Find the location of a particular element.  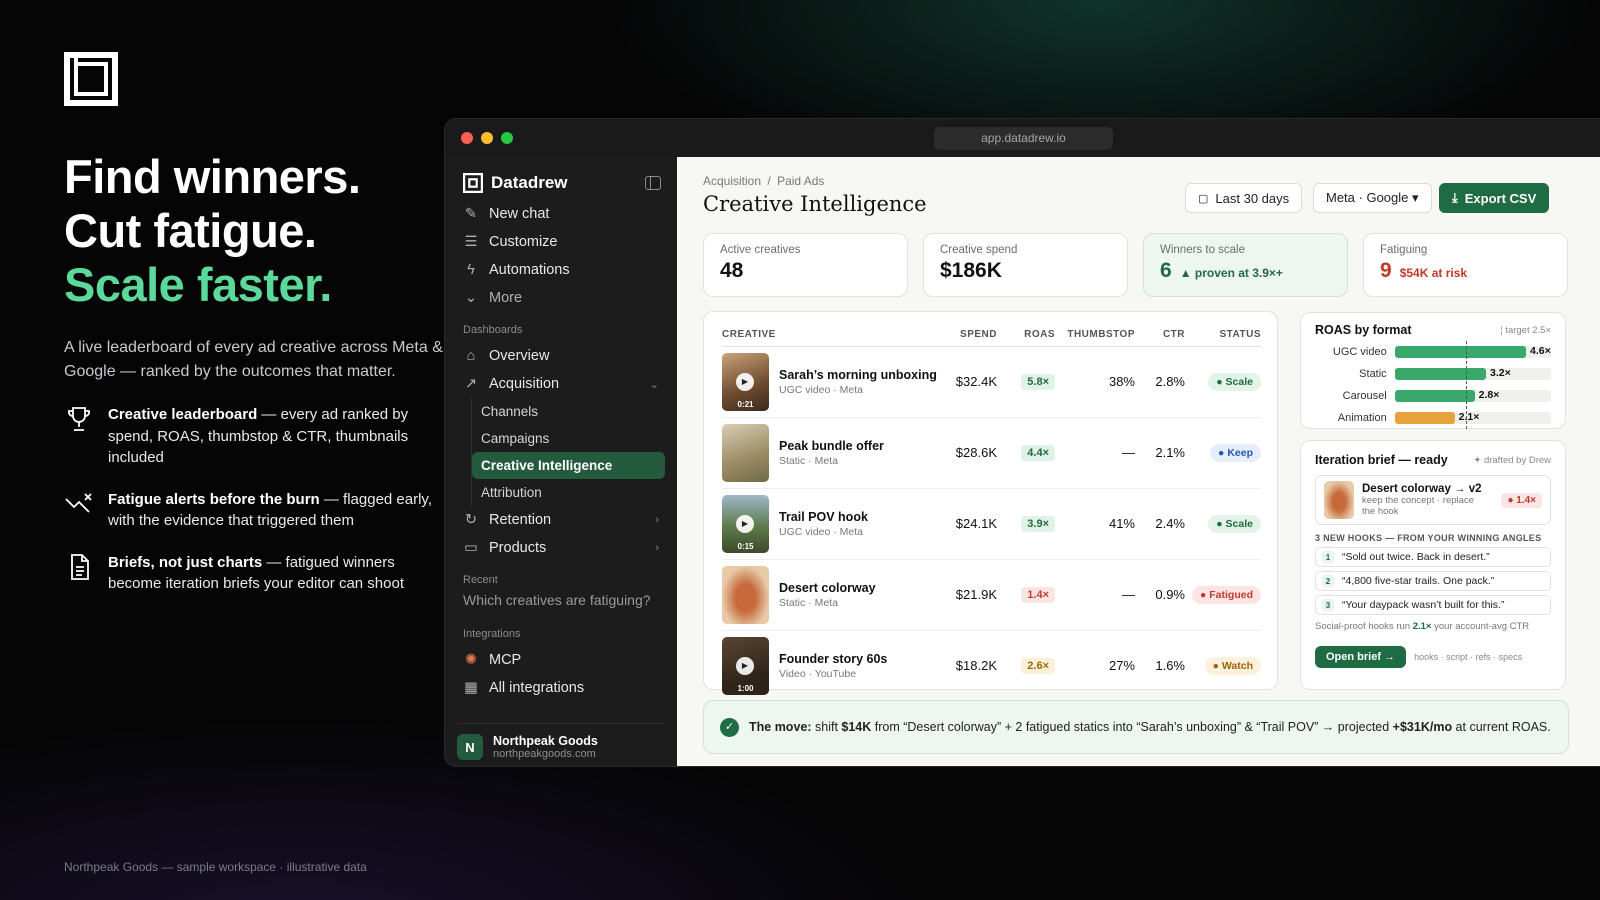

headline-2: Cut fatigue. is located at coordinates (190, 230).